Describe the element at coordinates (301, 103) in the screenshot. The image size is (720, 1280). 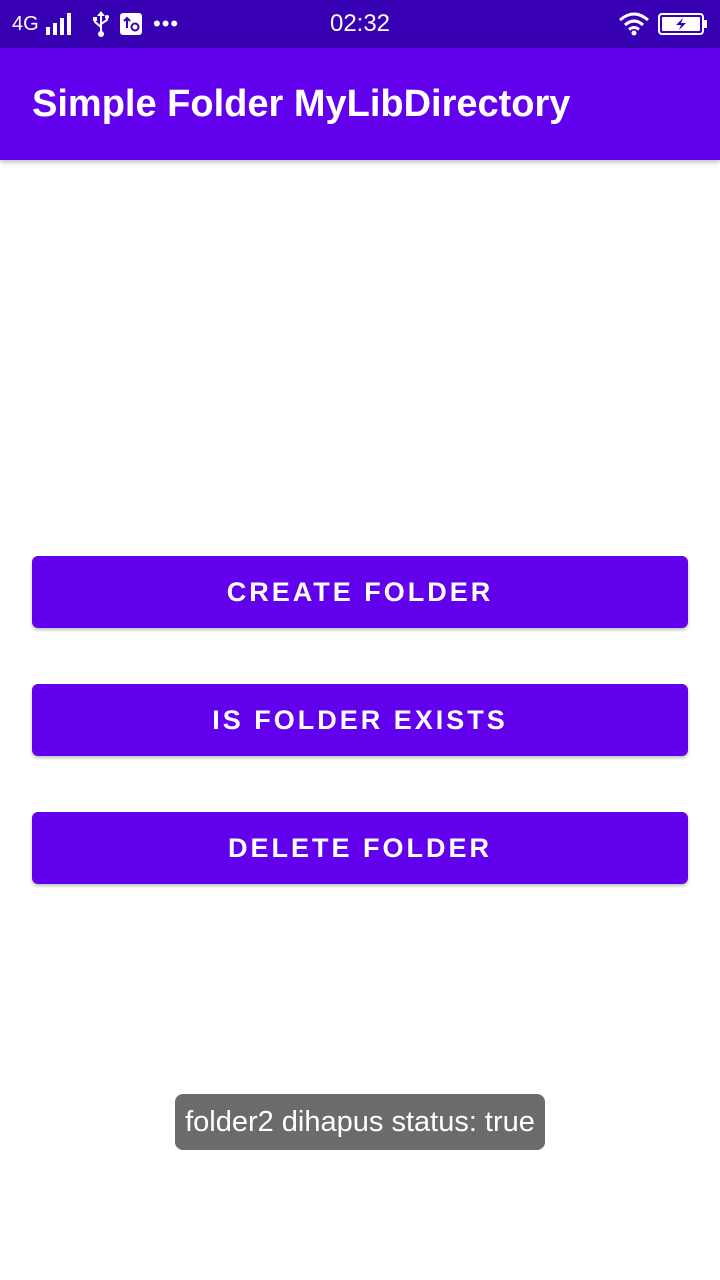
I see `app-title: Simple Folder MyLibDirectory` at that location.